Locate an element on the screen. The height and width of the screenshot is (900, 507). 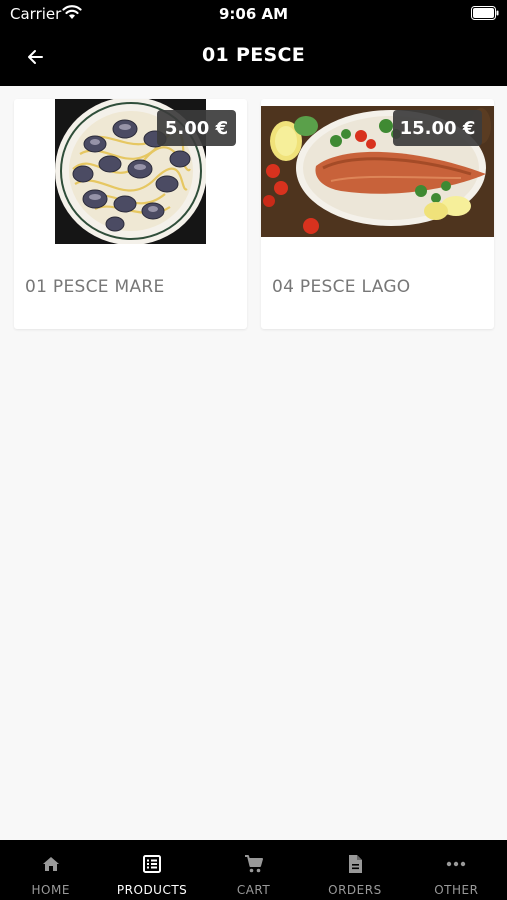
nav-label: OTHER is located at coordinates (456, 890).